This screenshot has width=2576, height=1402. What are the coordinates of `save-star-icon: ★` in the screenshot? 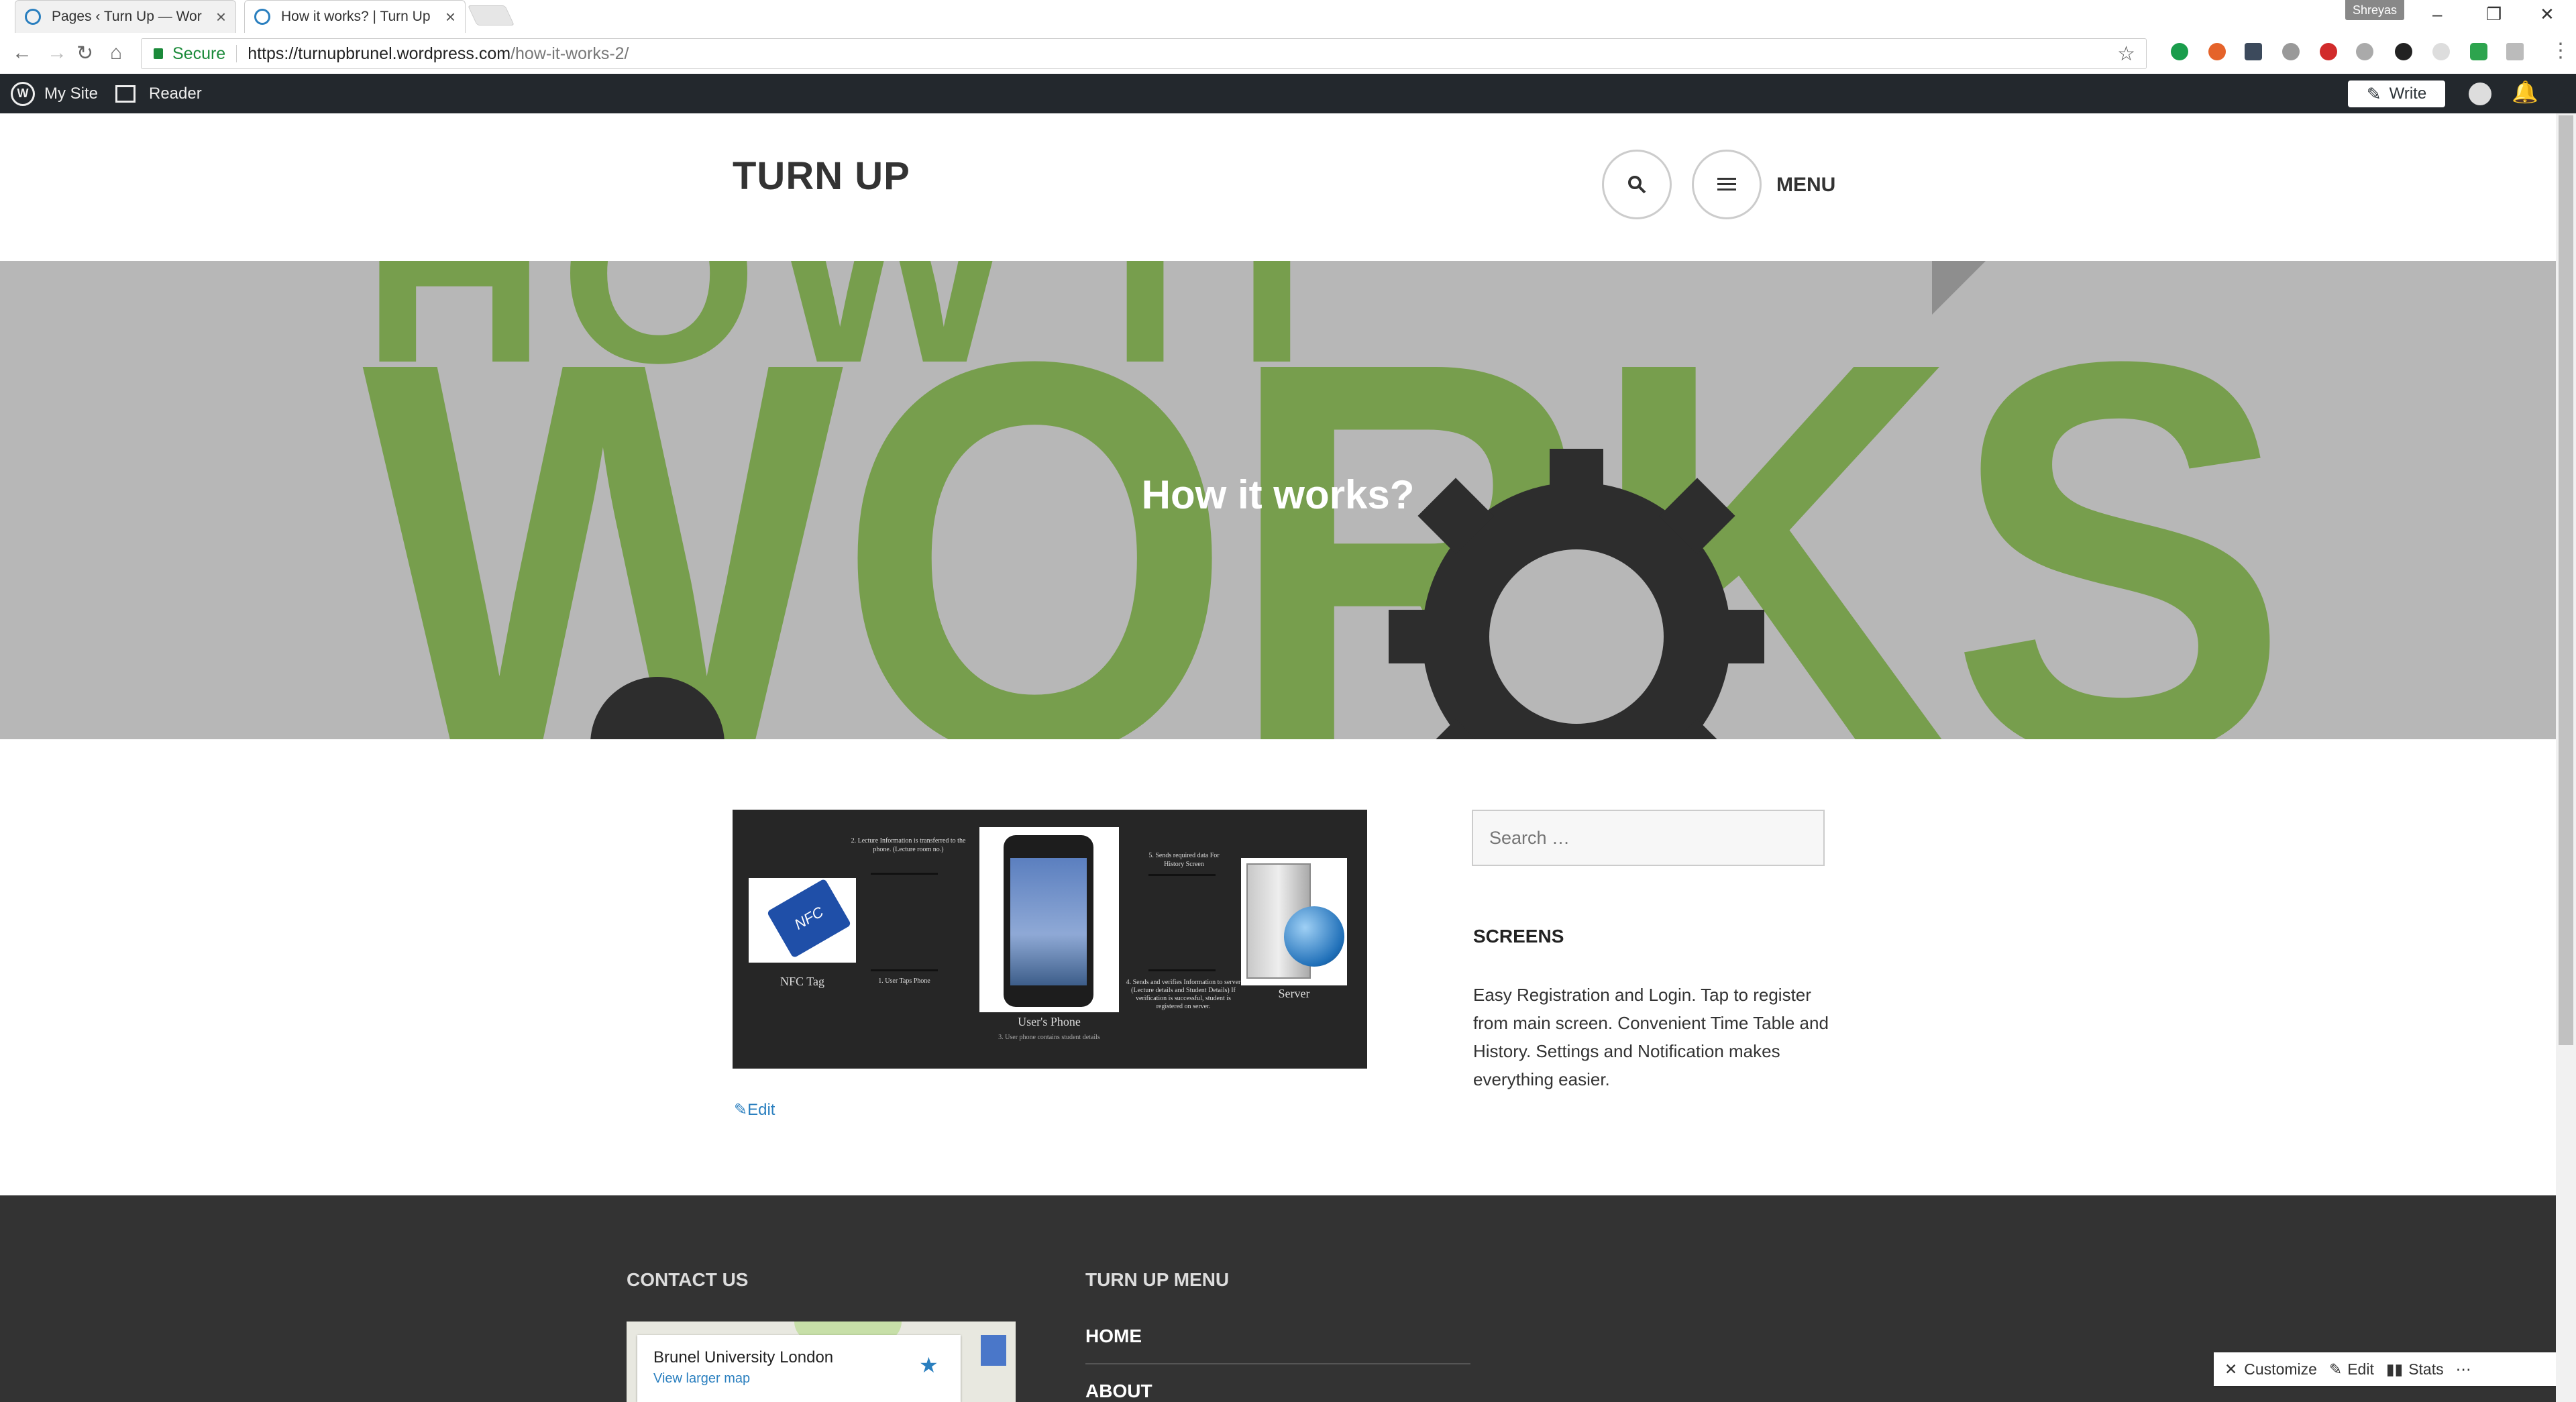 It's located at (928, 1365).